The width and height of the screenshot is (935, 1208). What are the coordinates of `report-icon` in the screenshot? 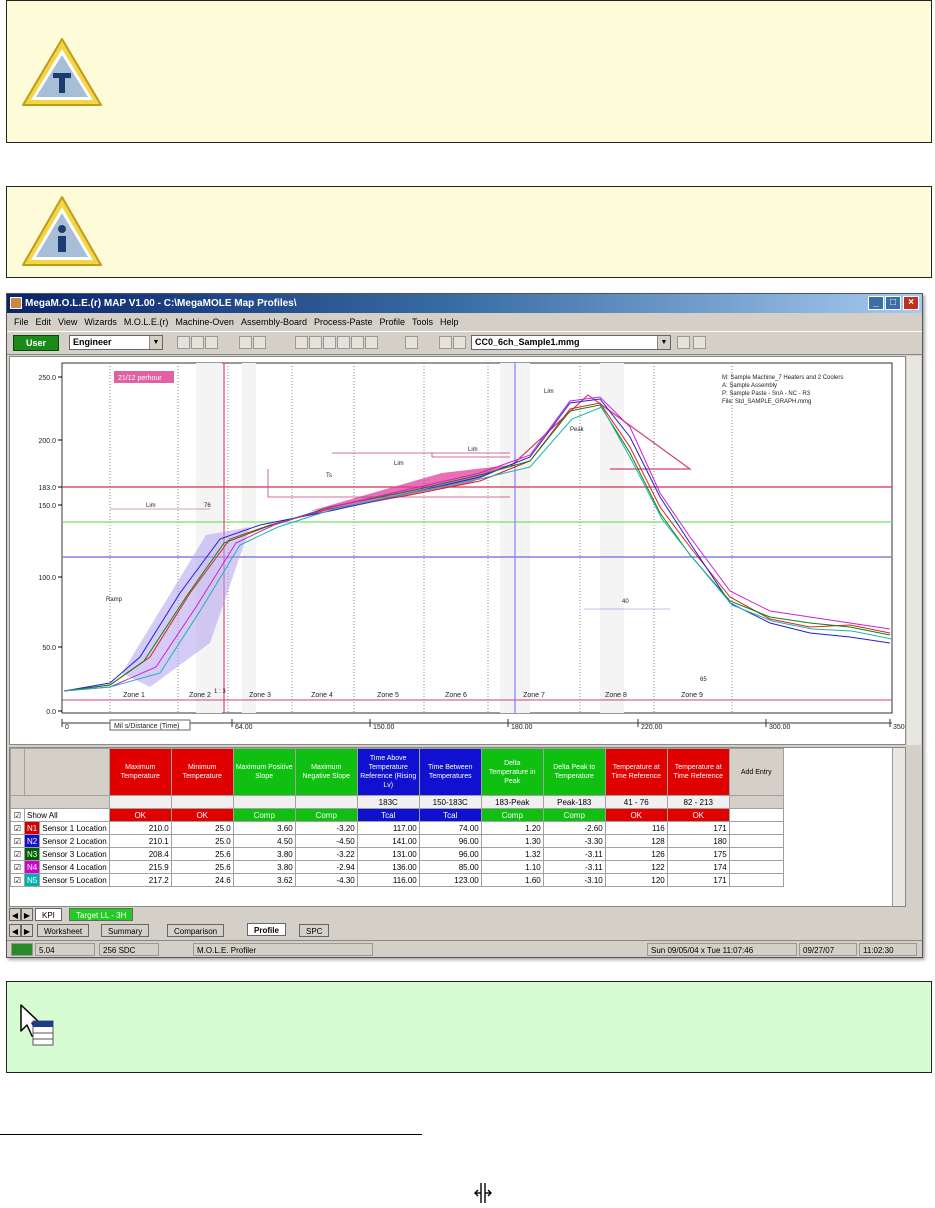 It's located at (371, 342).